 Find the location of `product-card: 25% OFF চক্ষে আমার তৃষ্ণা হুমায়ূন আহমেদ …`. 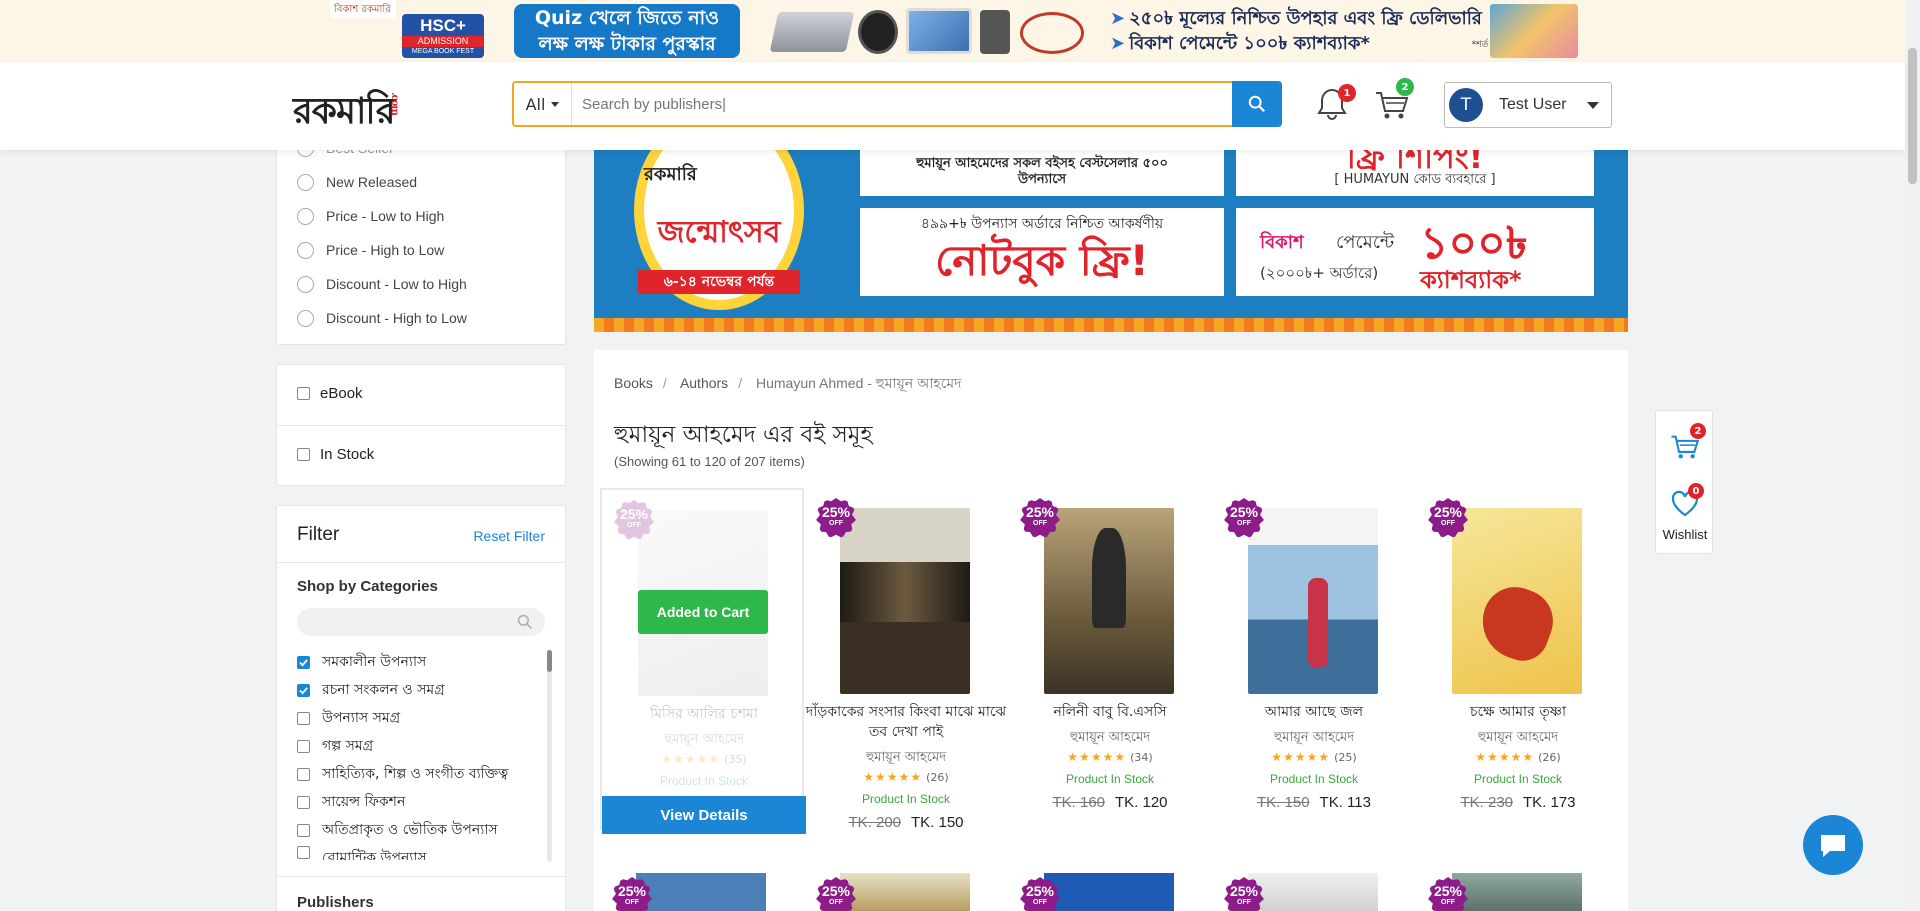

product-card: 25% OFF চক্ষে আমার তৃষ্ণা হুমায়ূন আহমেদ … is located at coordinates (1518, 659).